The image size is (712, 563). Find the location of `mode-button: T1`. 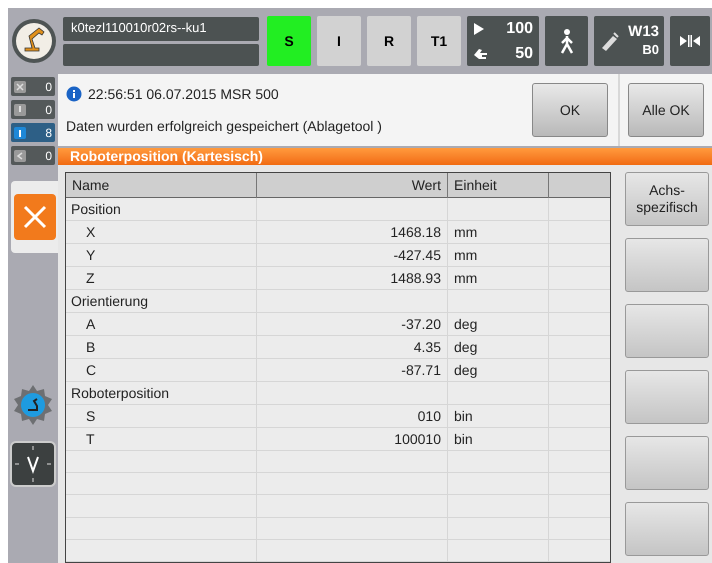

mode-button: T1 is located at coordinates (439, 41).